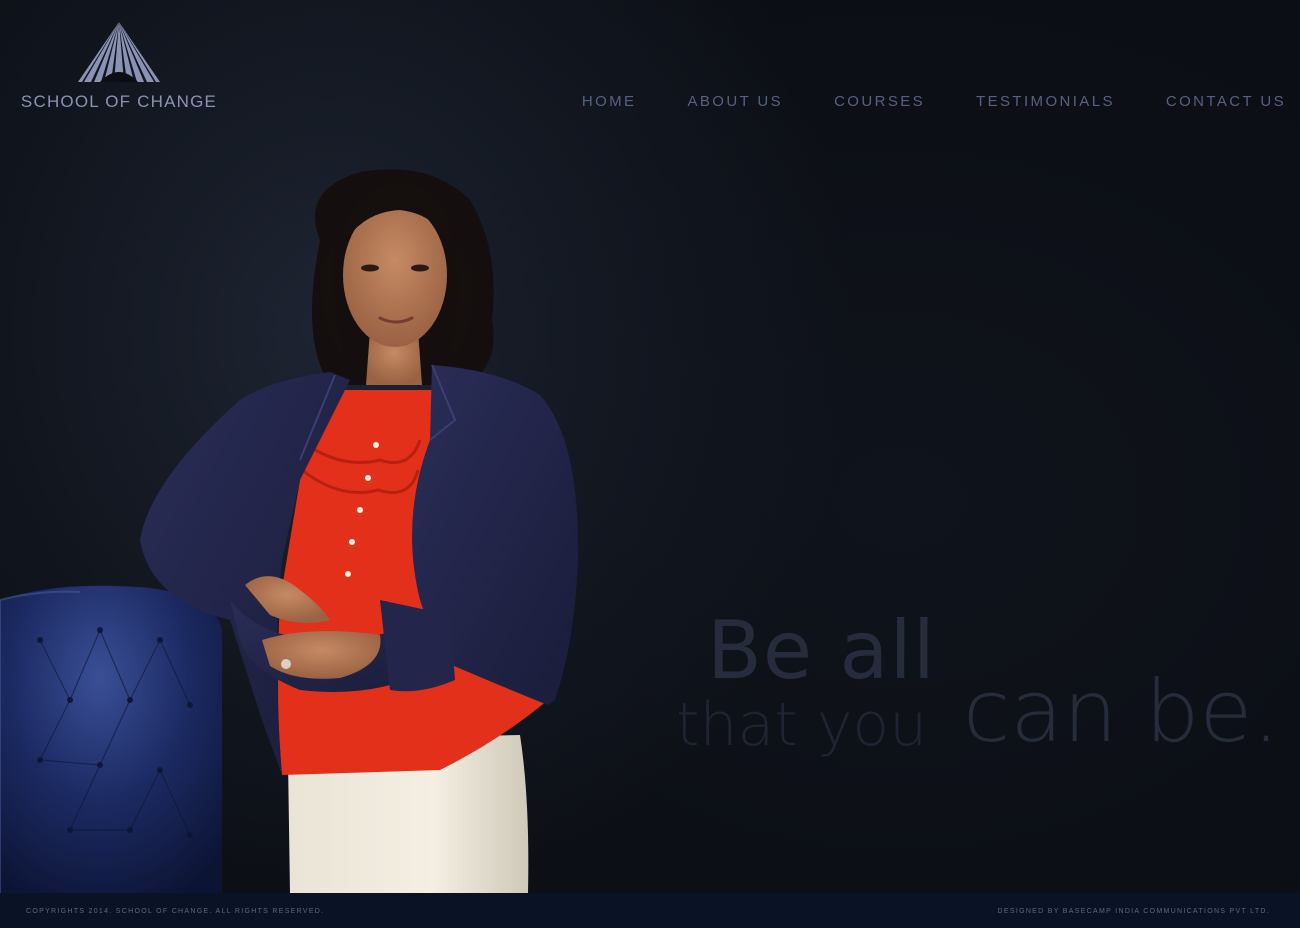  Describe the element at coordinates (1226, 101) in the screenshot. I see `nav-contact-us: CONTACT US` at that location.